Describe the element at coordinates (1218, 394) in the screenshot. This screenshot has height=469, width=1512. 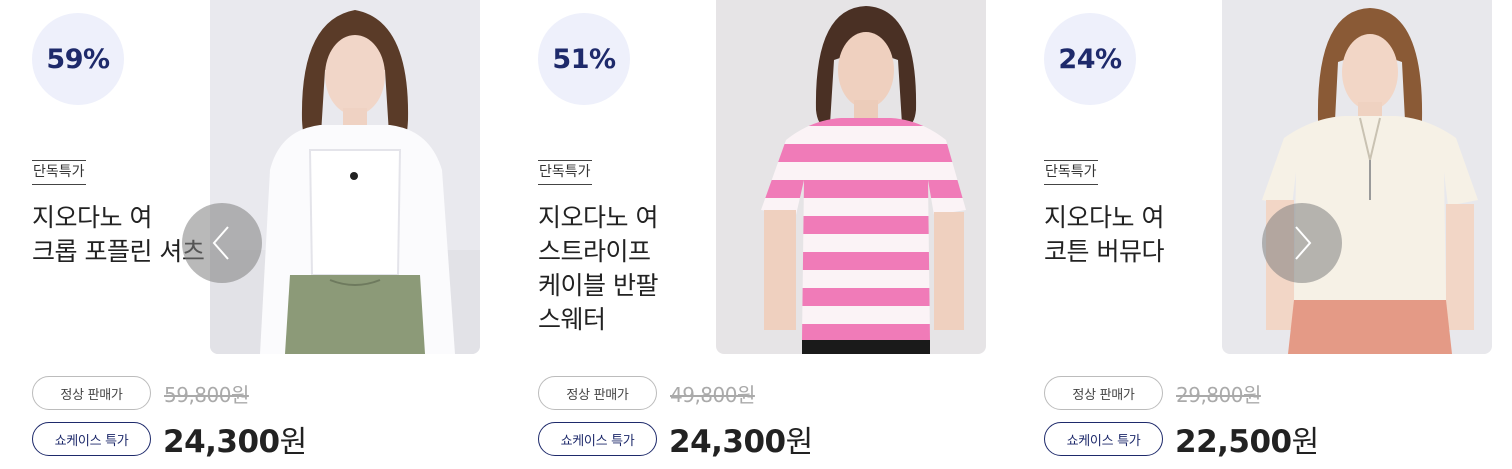
I see `regular-price: 29,800원` at that location.